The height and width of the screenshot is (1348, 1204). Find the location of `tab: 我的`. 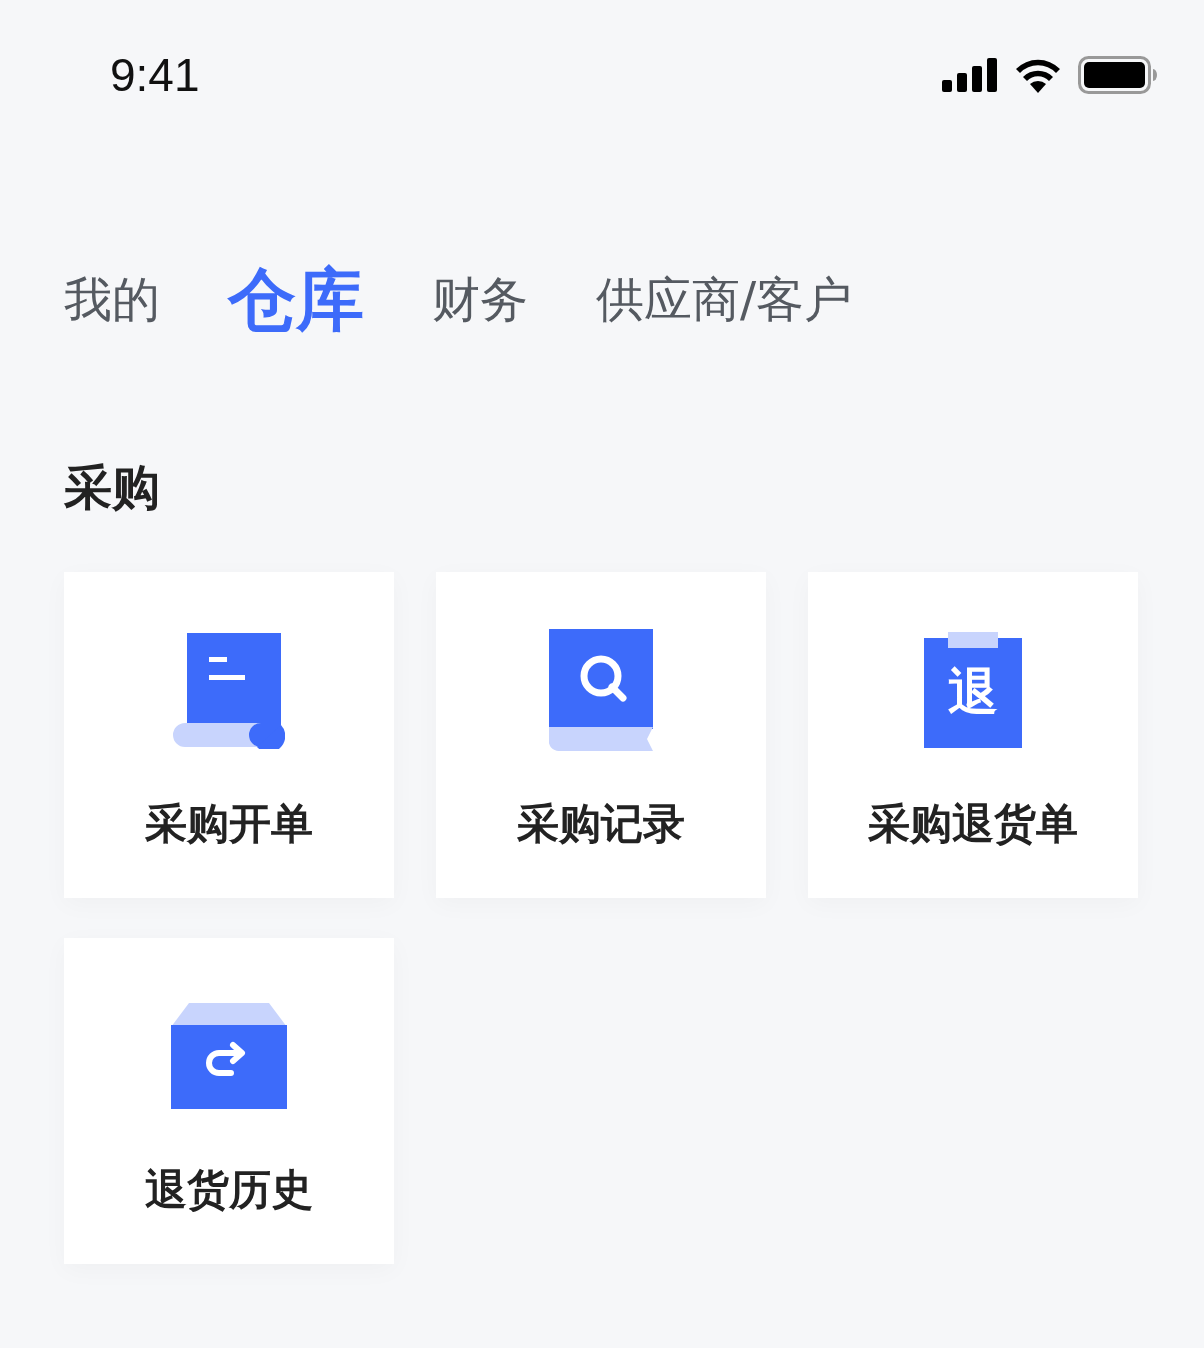

tab: 我的 is located at coordinates (112, 300).